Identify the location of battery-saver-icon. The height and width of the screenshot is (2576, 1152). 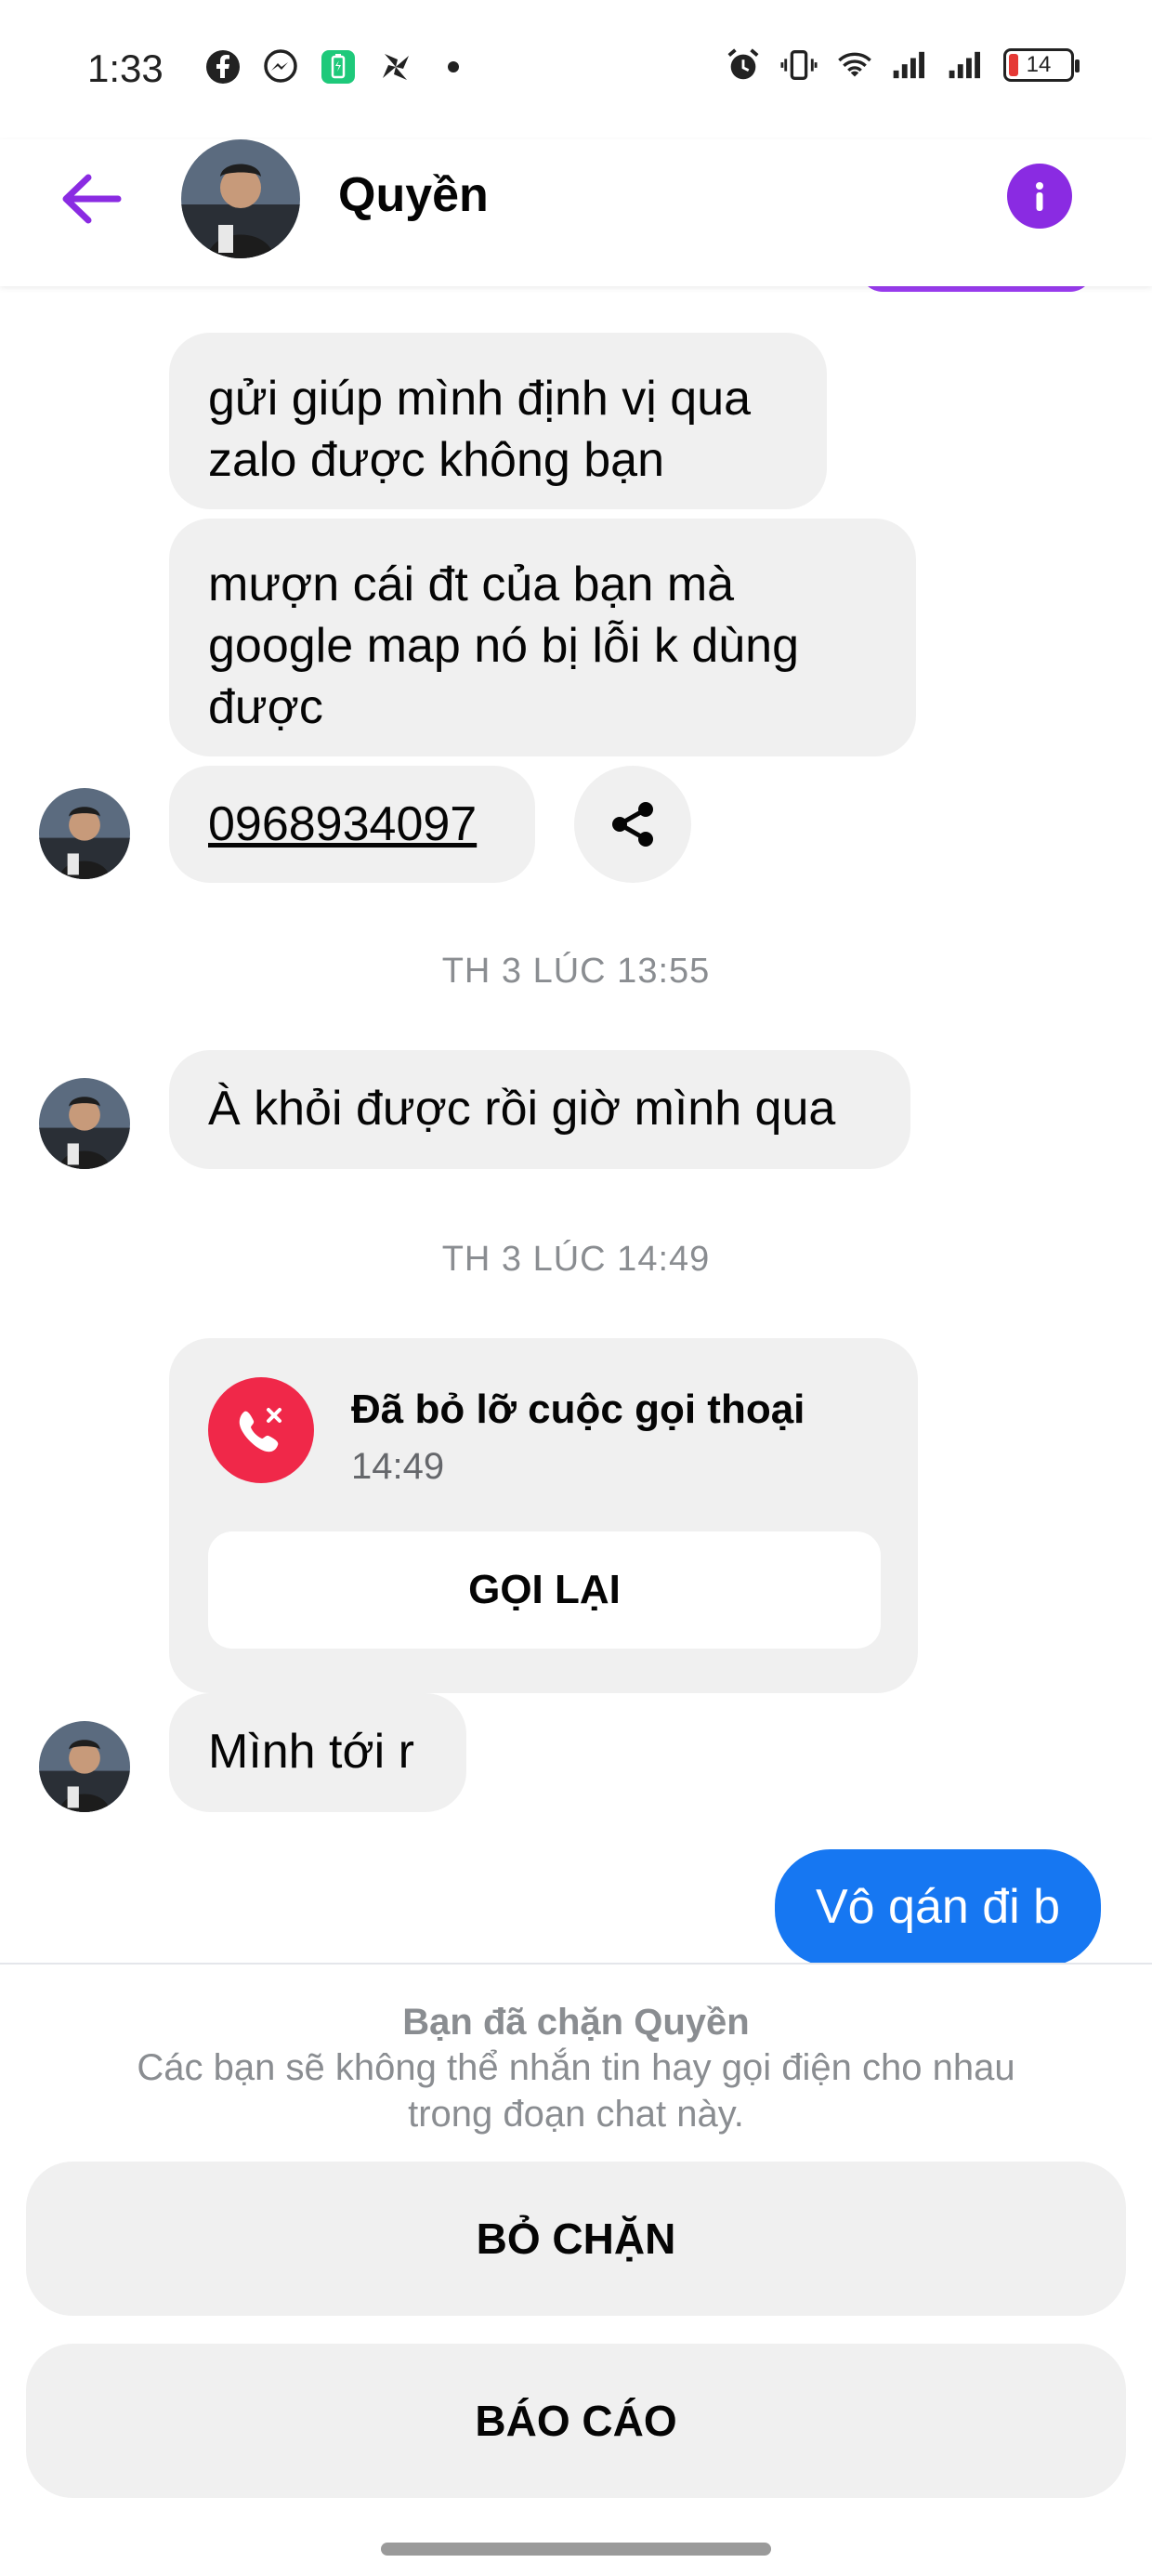
(338, 66).